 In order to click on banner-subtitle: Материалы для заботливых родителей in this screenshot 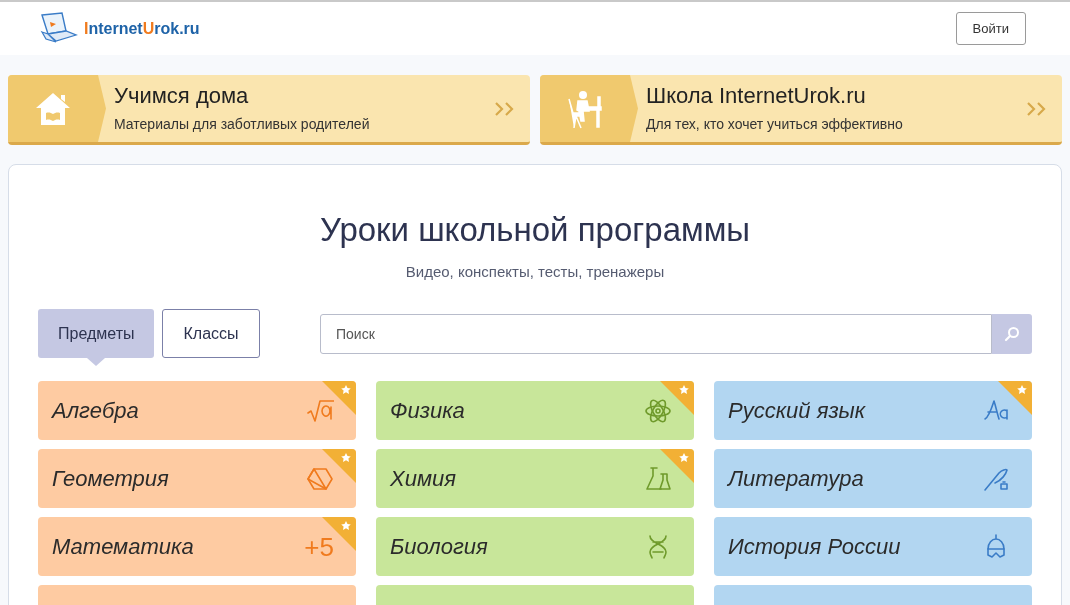, I will do `click(242, 124)`.